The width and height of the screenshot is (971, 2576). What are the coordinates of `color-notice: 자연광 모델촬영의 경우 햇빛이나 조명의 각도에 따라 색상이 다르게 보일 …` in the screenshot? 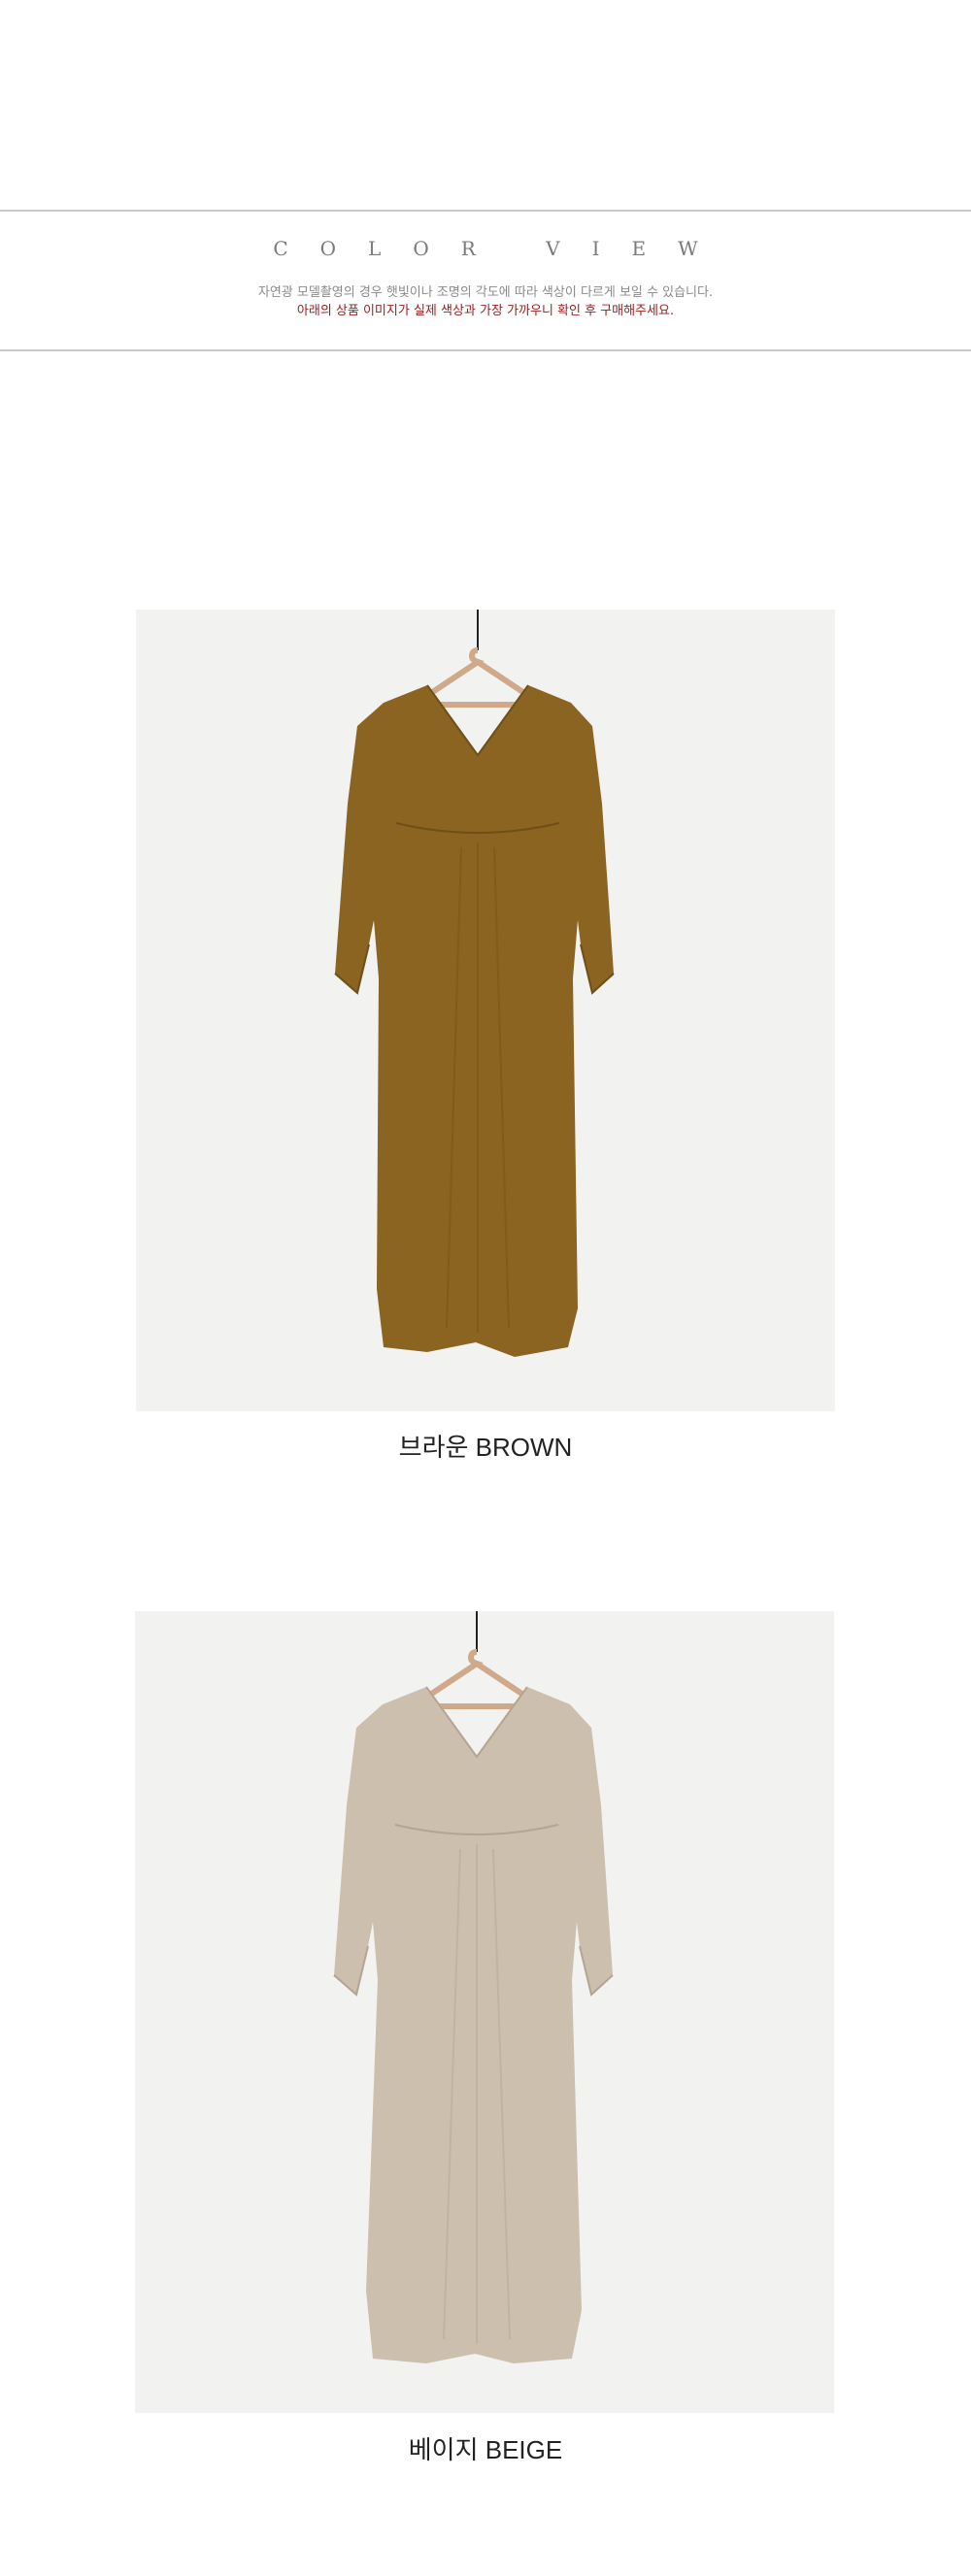 It's located at (485, 292).